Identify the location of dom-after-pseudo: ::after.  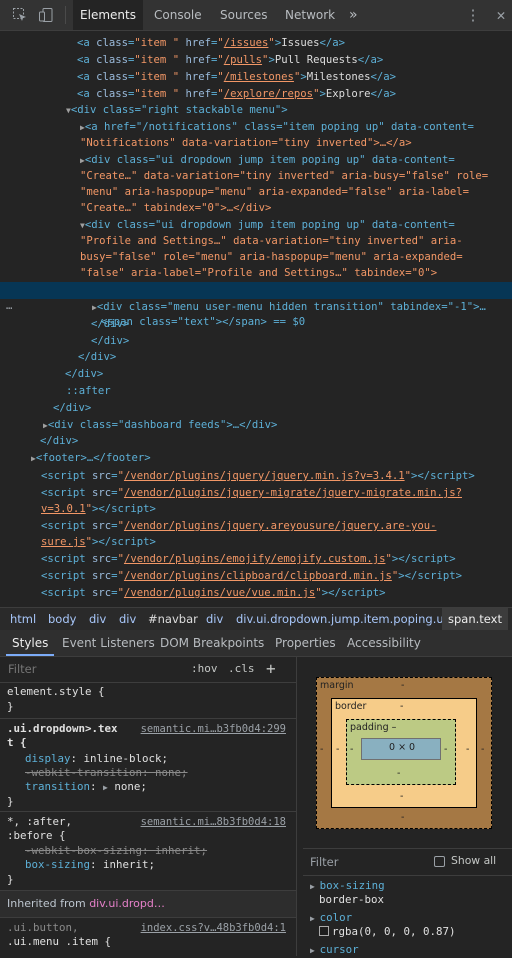
(289, 391).